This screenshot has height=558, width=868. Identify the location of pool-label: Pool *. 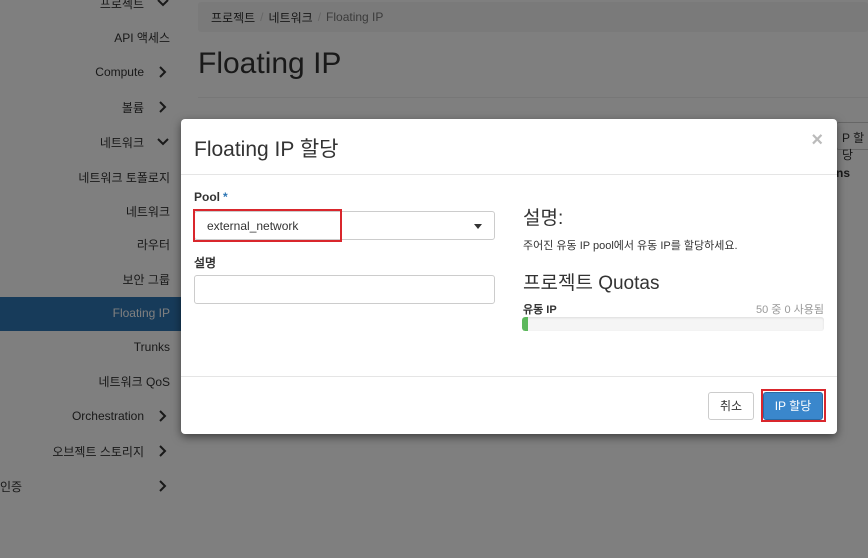
(211, 197).